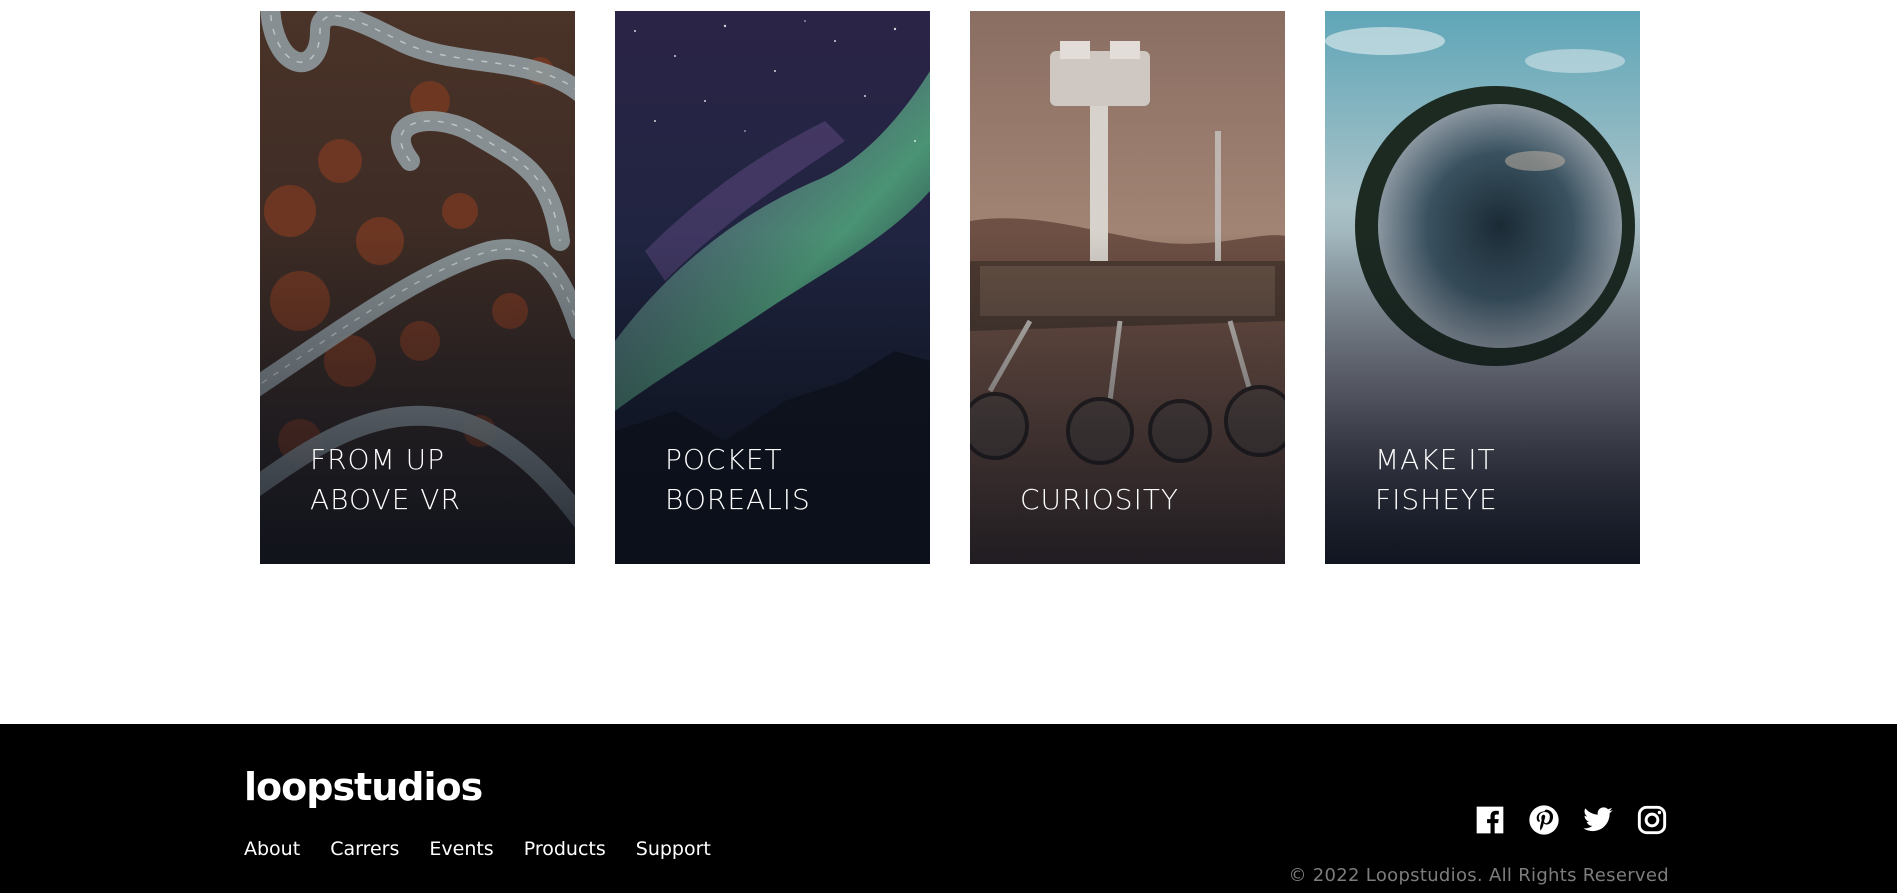  What do you see at coordinates (1482, 287) in the screenshot?
I see `creation-card-make-it-fisheye: MAKE IT FISHEYE` at bounding box center [1482, 287].